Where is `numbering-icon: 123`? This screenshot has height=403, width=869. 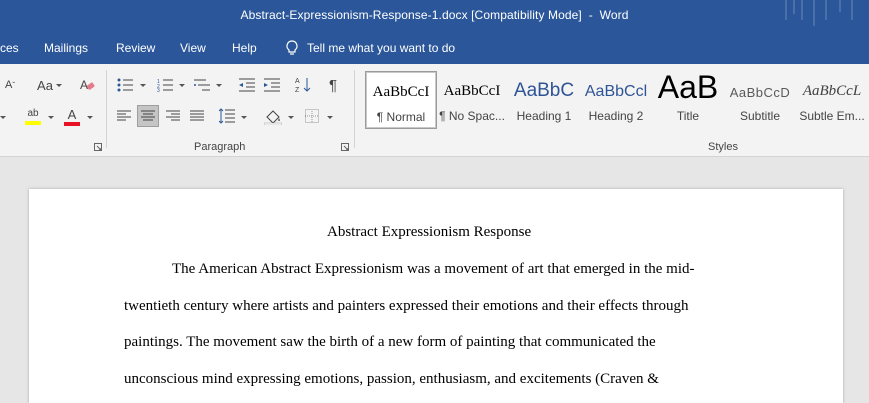
numbering-icon: 123 is located at coordinates (165, 85).